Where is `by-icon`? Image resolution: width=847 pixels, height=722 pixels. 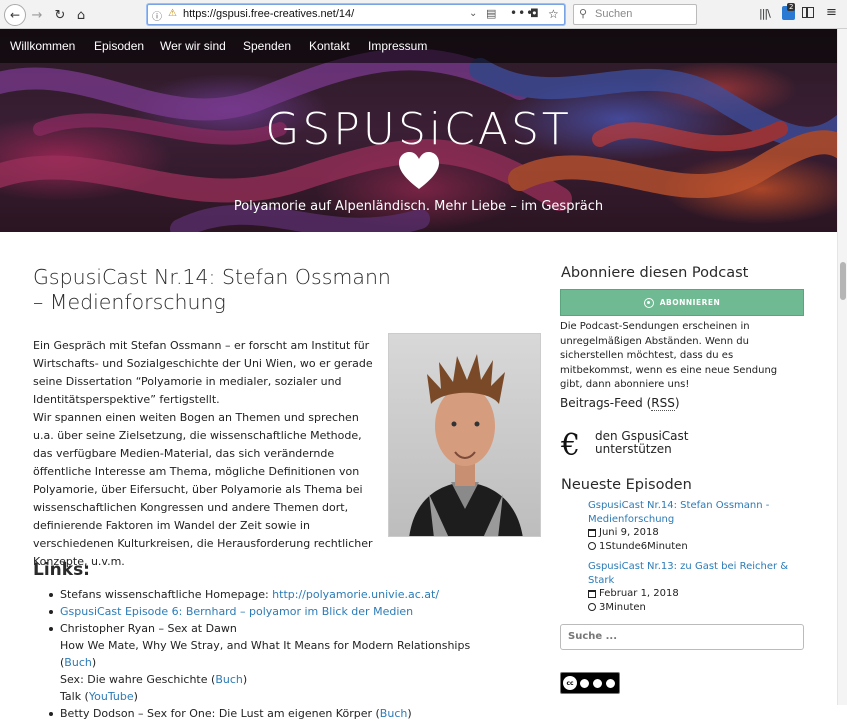
by-icon is located at coordinates (584, 683).